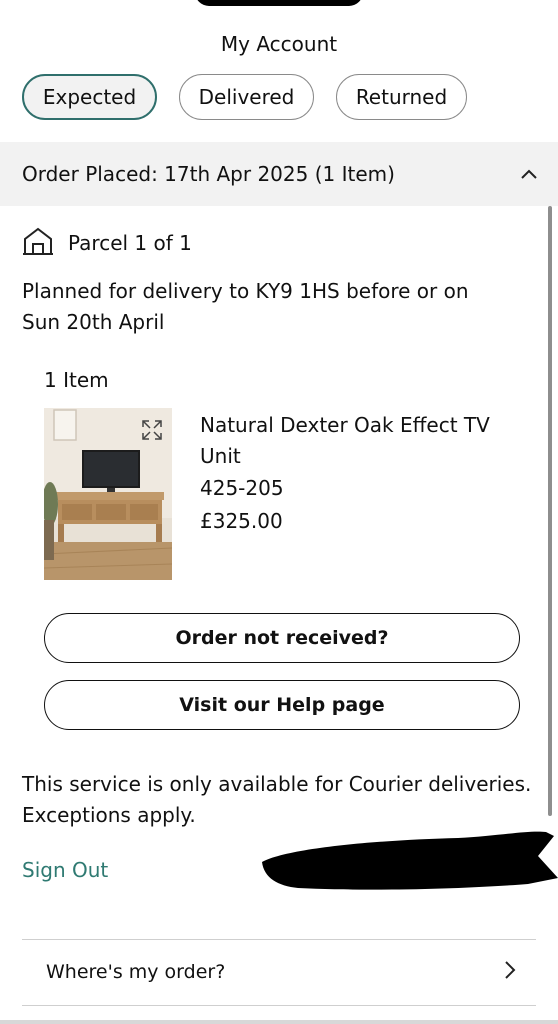 The width and height of the screenshot is (558, 1024). What do you see at coordinates (242, 488) in the screenshot?
I see `product-code: 425-205` at bounding box center [242, 488].